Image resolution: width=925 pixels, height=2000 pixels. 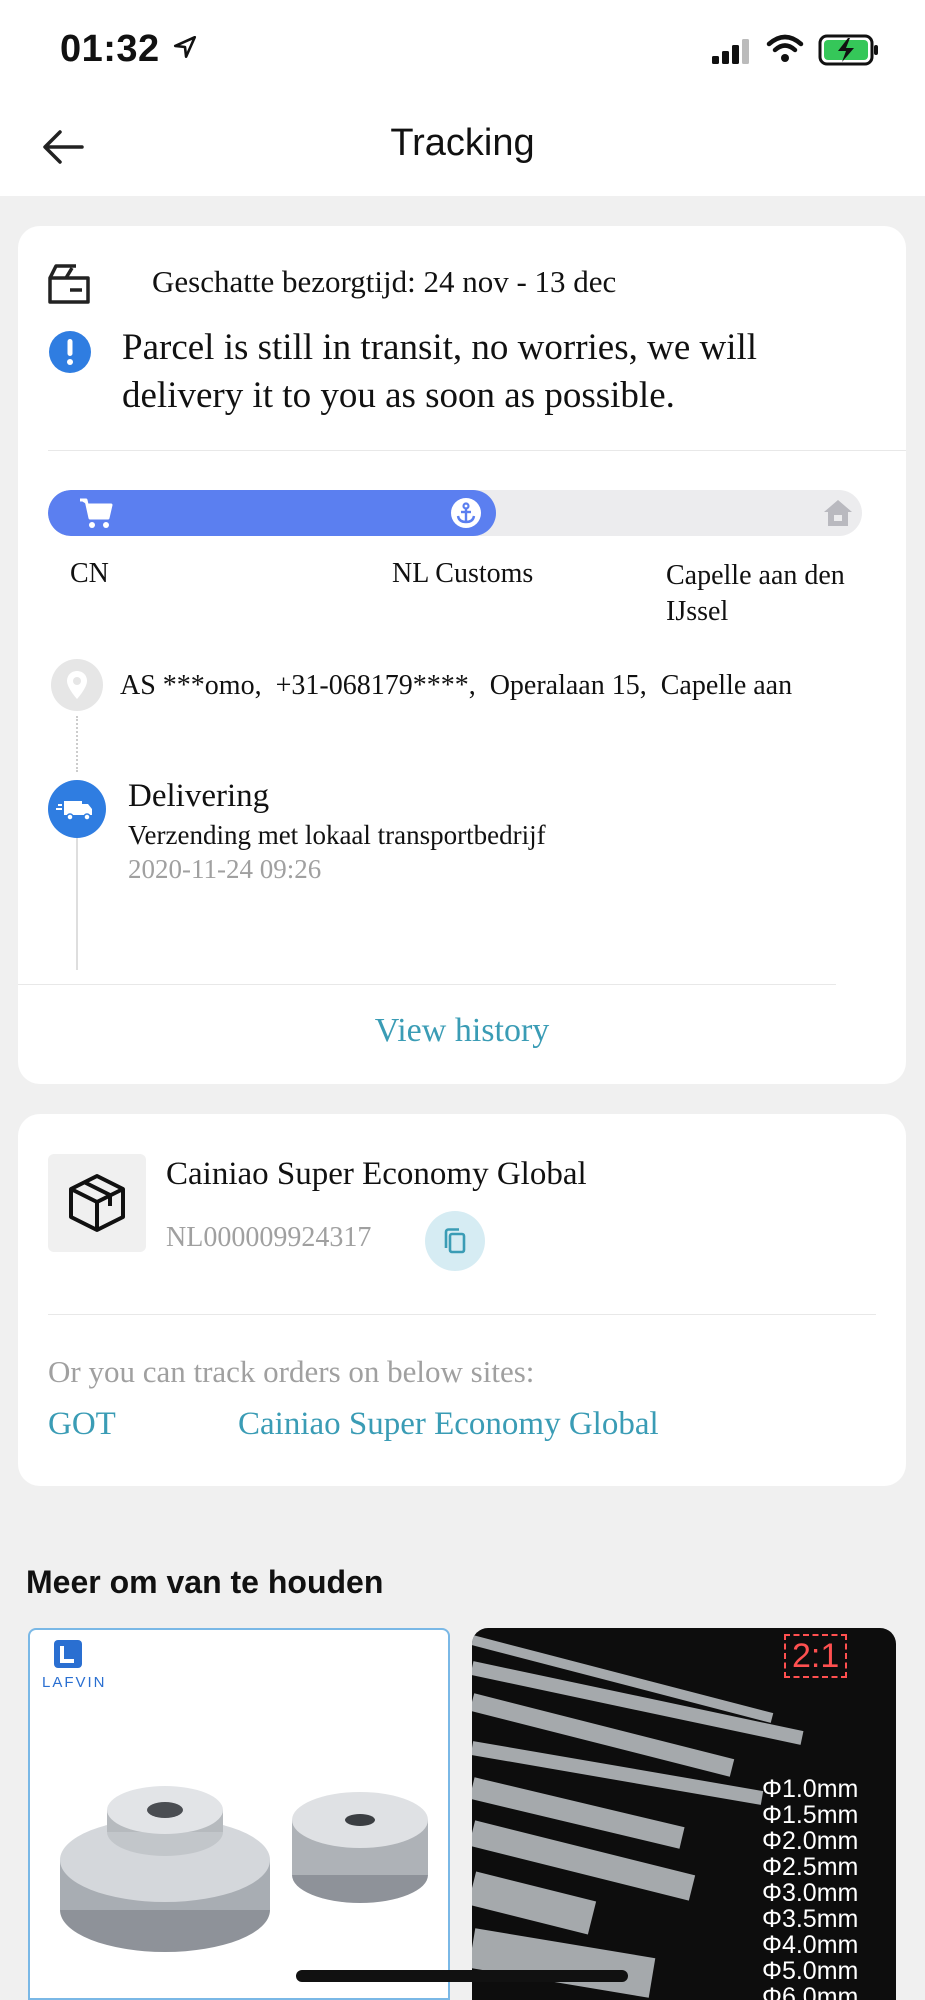 What do you see at coordinates (810, 1789) in the screenshot?
I see `size-label: Φ1.0mm` at bounding box center [810, 1789].